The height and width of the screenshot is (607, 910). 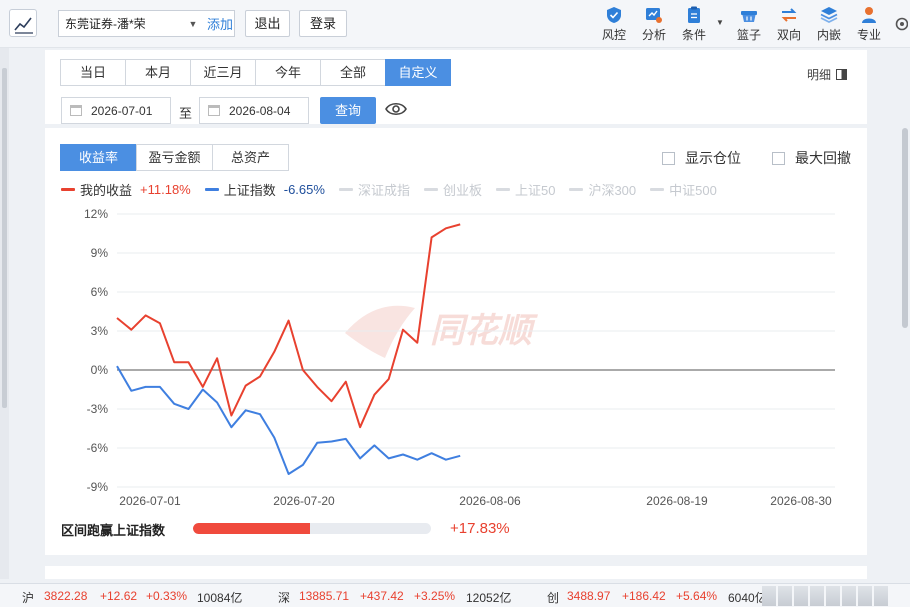 What do you see at coordinates (869, 15) in the screenshot?
I see `user-icon` at bounding box center [869, 15].